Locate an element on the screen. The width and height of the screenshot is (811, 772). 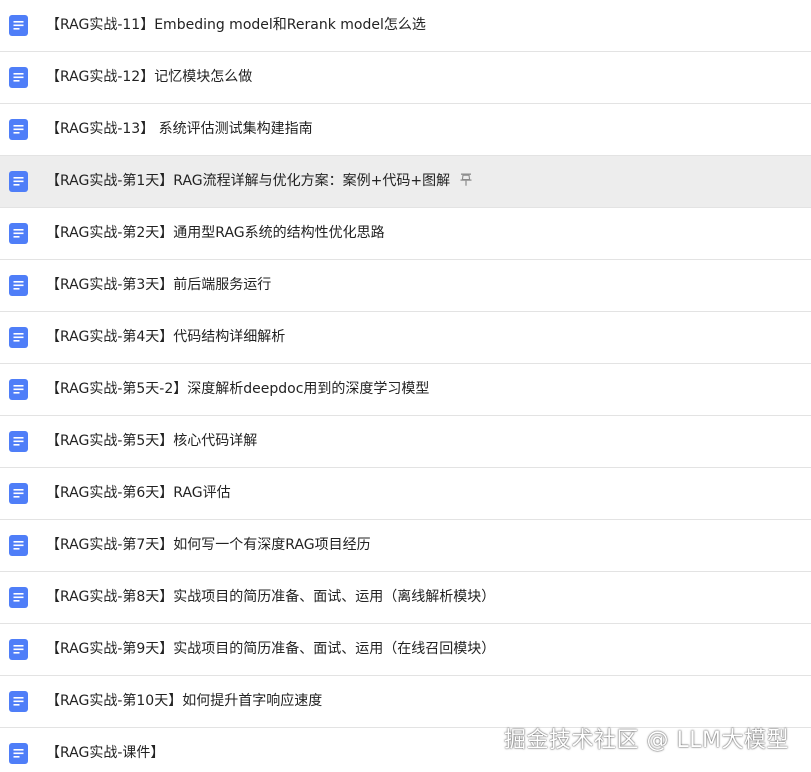
list-item: 【RAG实战-第7天】如何写一个有深度RAG项目经历 is located at coordinates (405, 546).